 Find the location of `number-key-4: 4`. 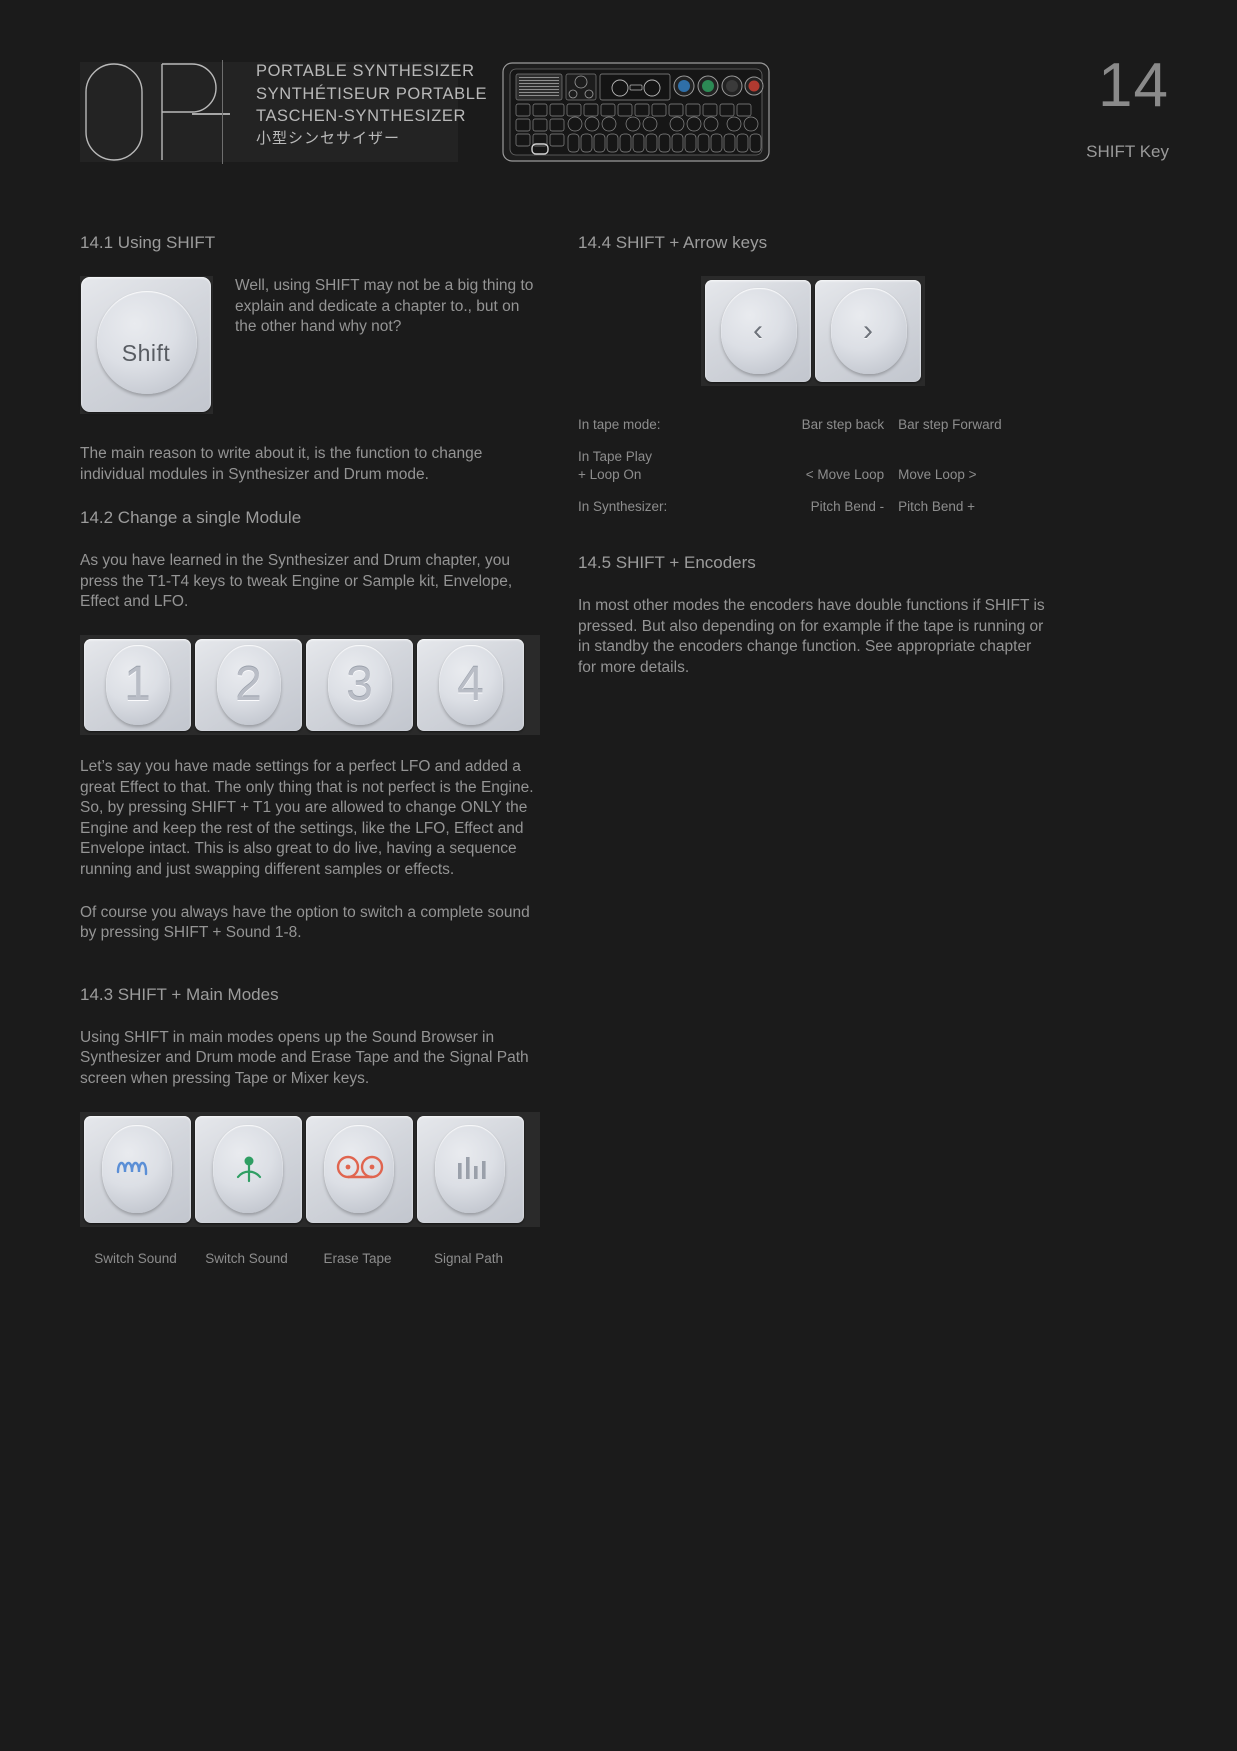

number-key-4: 4 is located at coordinates (470, 684).